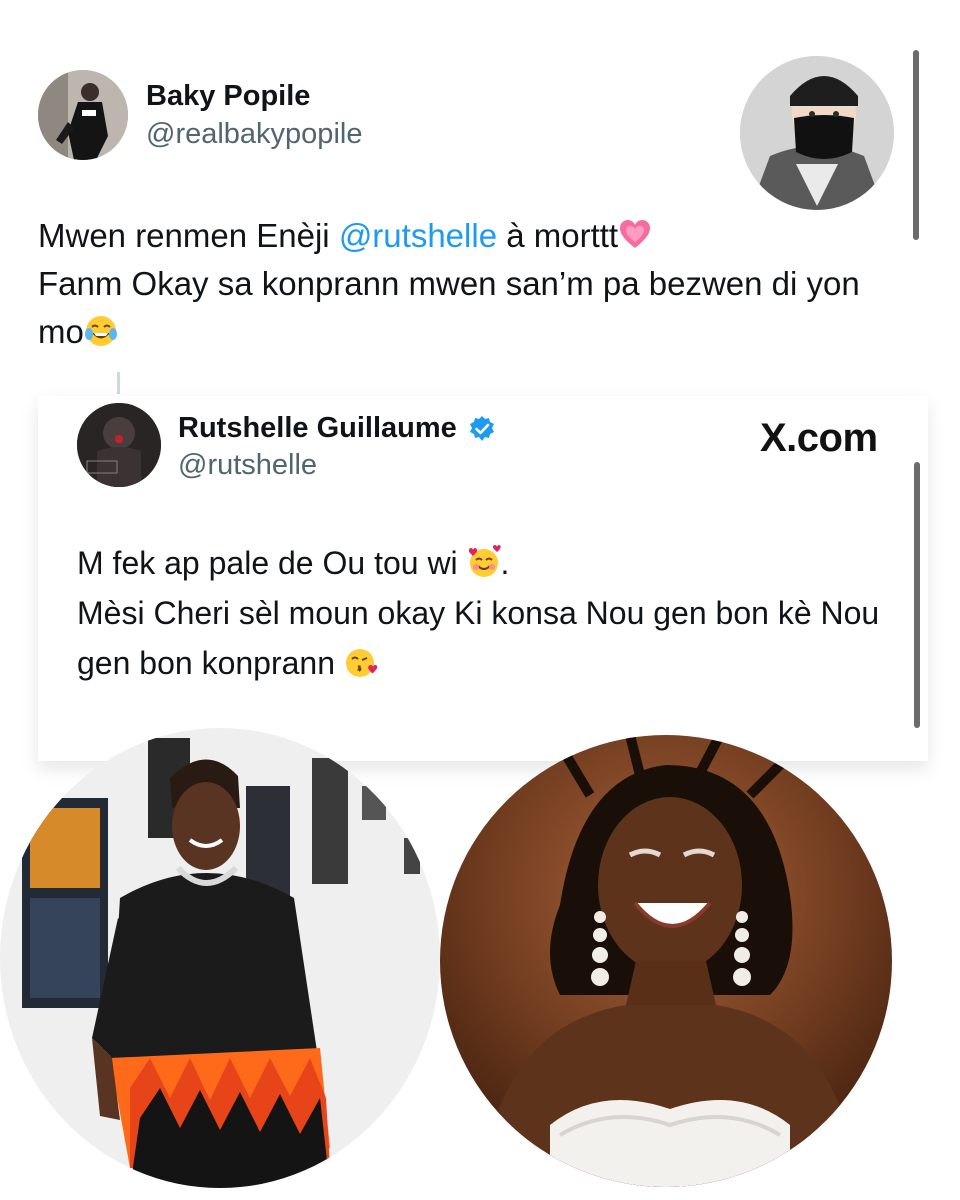  What do you see at coordinates (188, 235) in the screenshot?
I see `top-tweet-text-part-a: Mwen renmen Enèji` at bounding box center [188, 235].